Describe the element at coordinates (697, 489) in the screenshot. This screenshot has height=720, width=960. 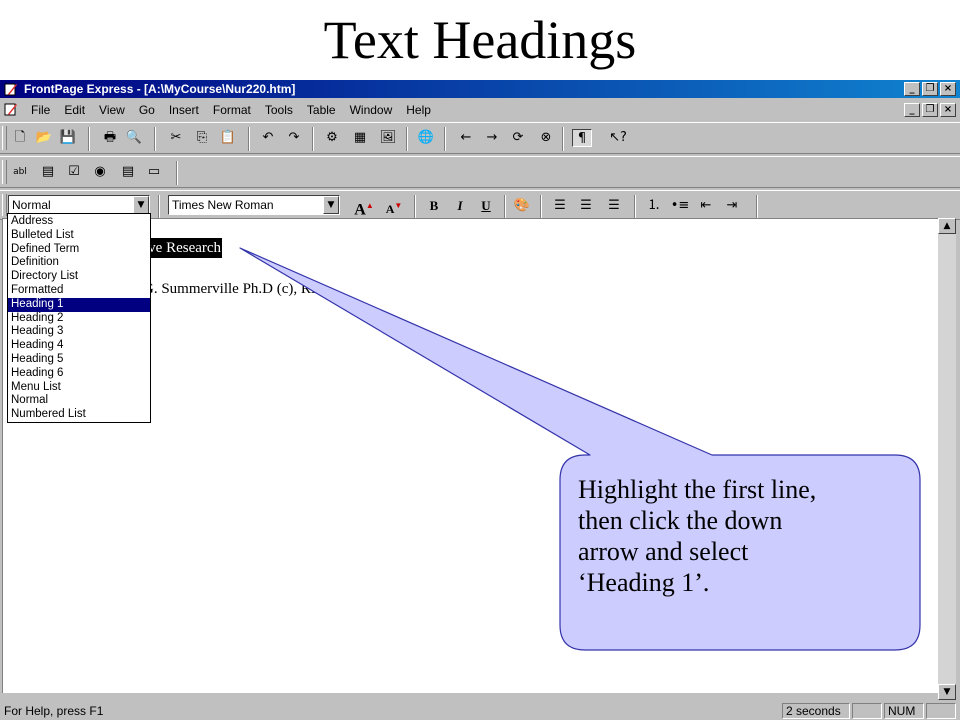
I see `callout-line: Highlight the first line,` at that location.